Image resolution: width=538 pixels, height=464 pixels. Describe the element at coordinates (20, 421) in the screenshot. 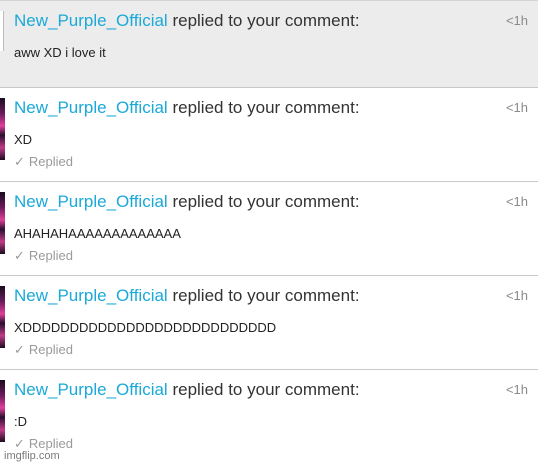

I see `comment-text: :D` at that location.